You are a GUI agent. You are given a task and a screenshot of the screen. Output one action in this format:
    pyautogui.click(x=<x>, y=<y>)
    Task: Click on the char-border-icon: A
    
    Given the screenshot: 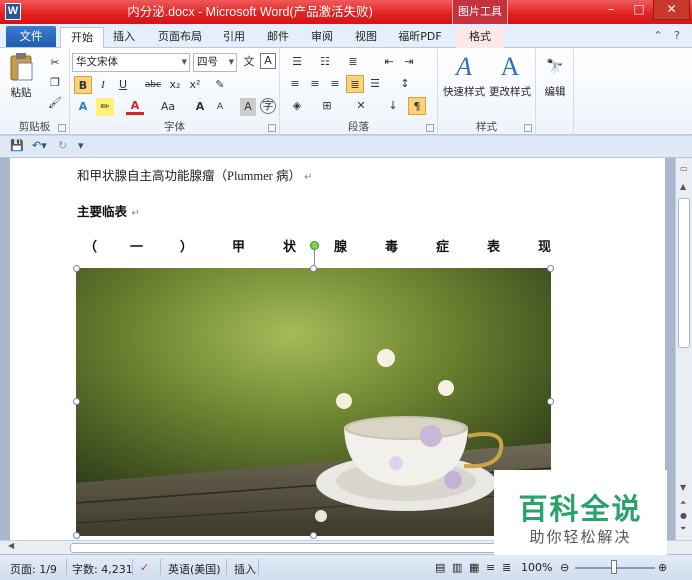 What is the action you would take?
    pyautogui.click(x=268, y=61)
    